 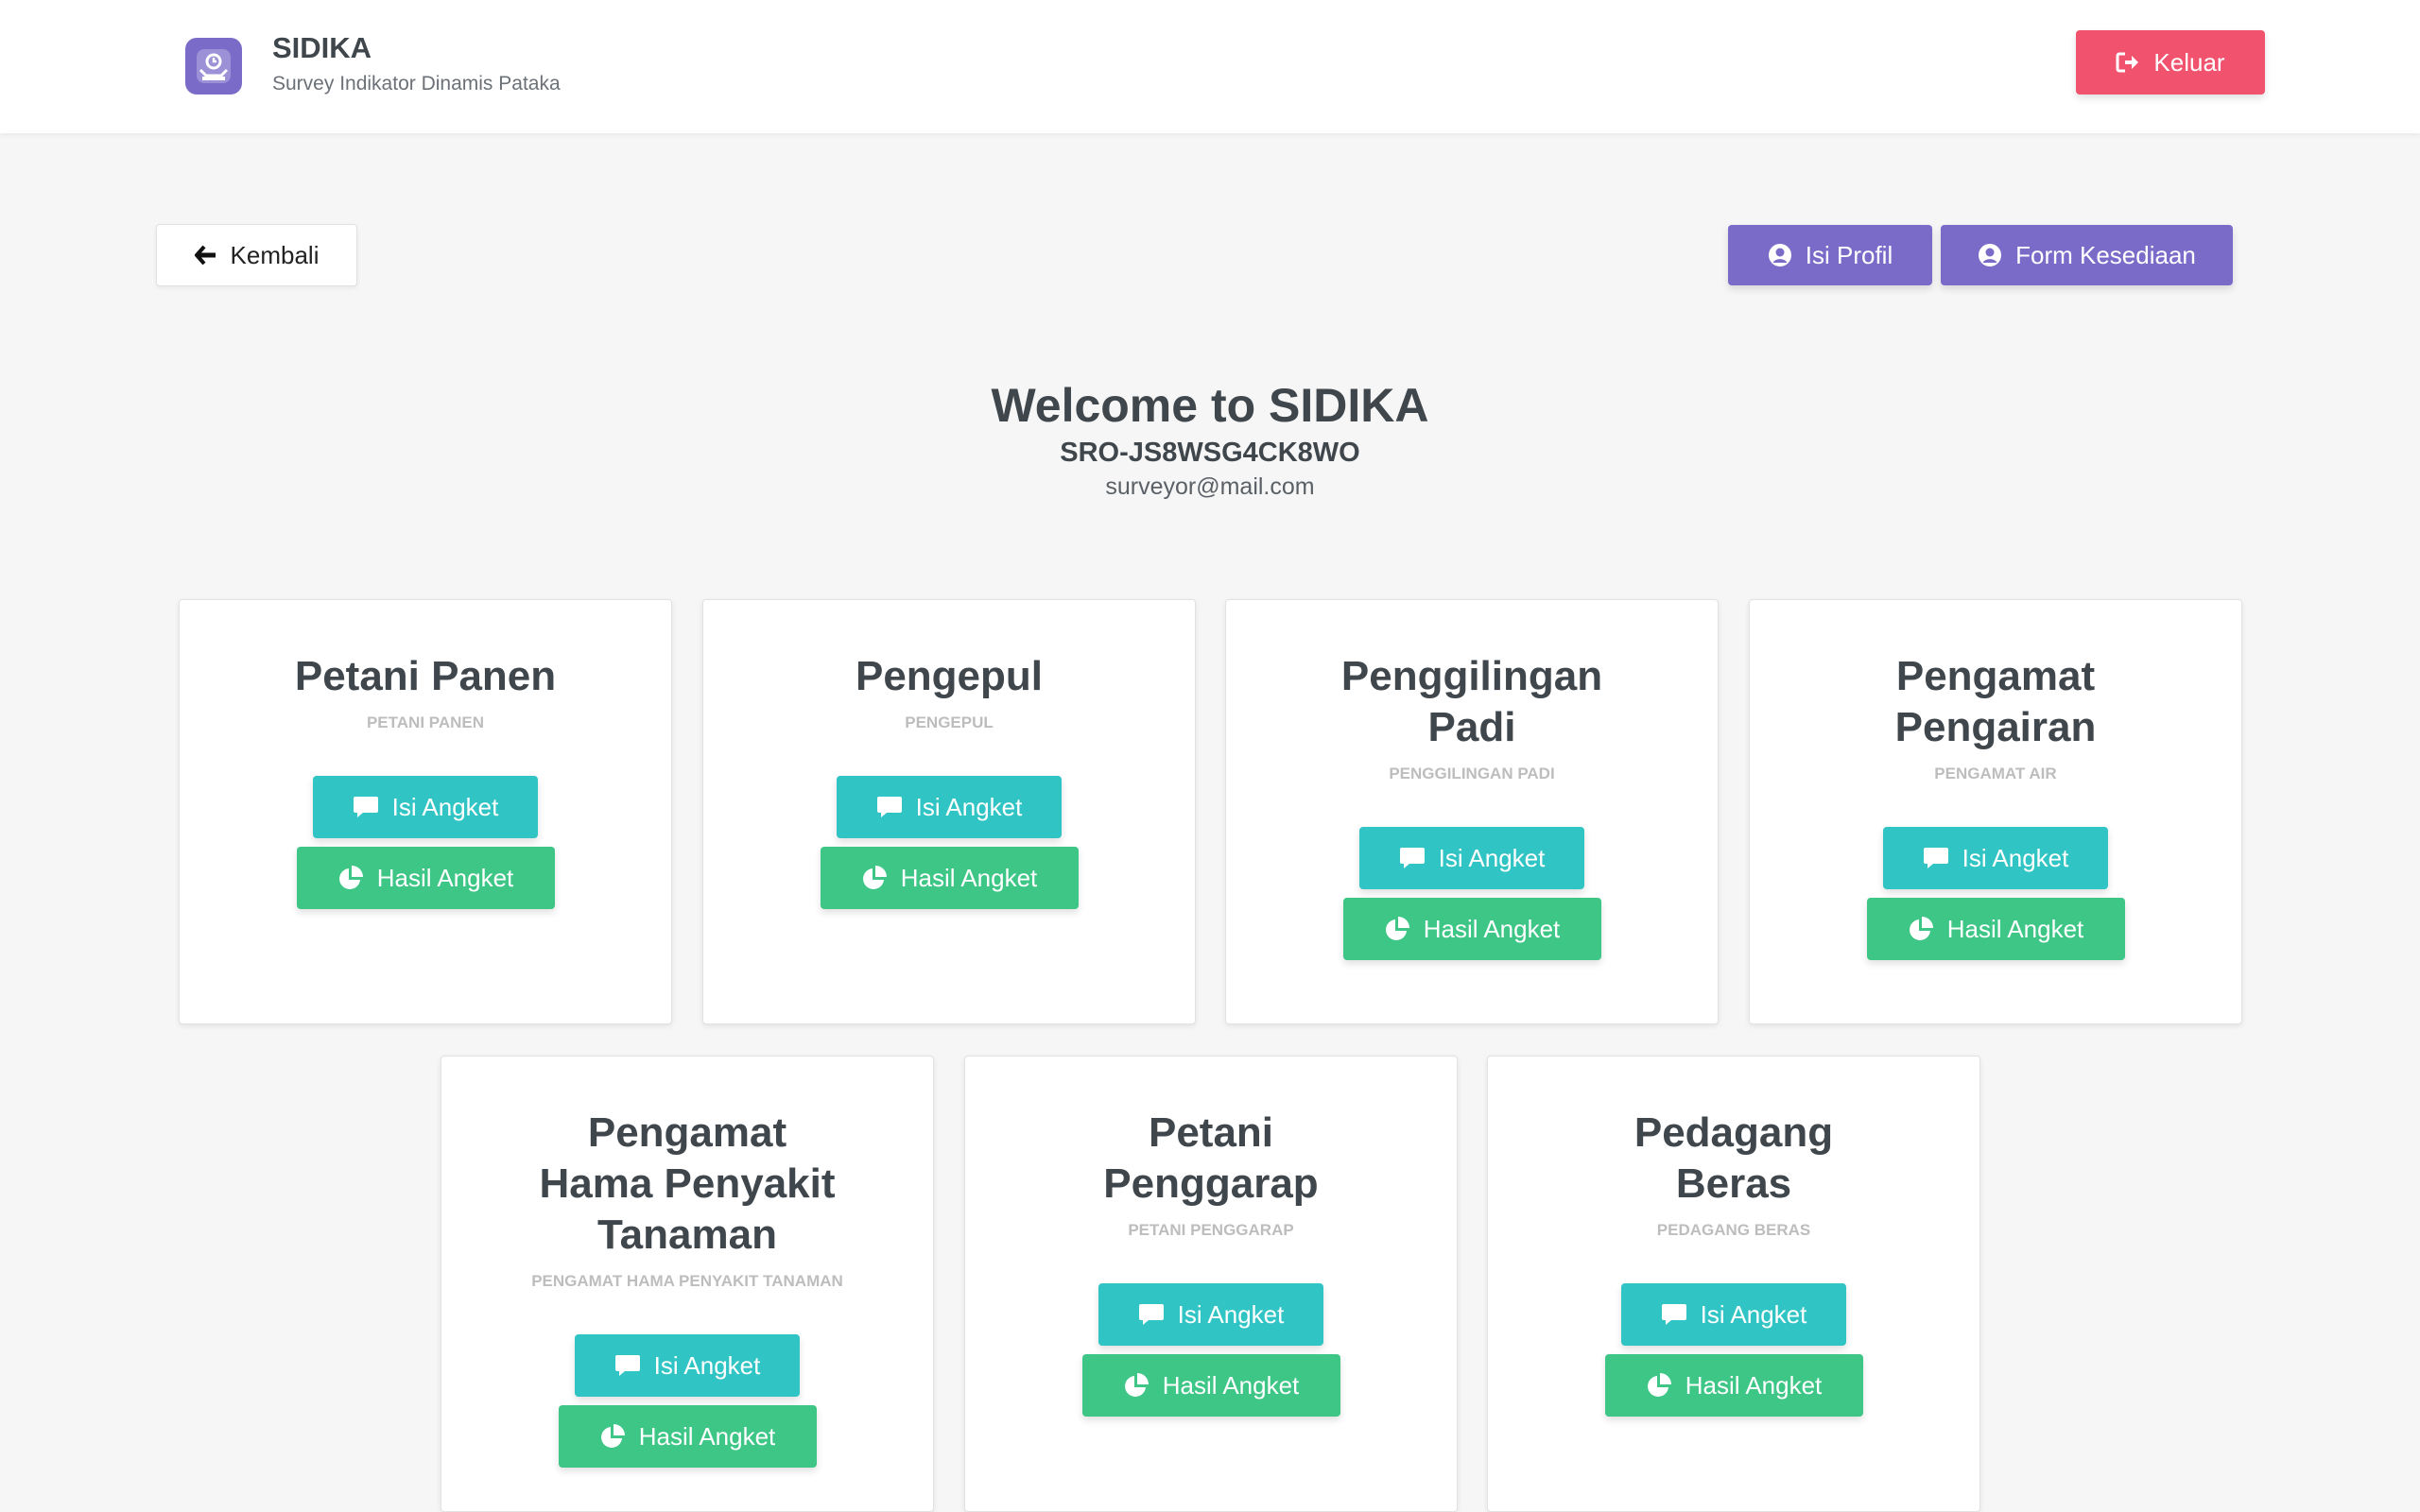 I want to click on card-title: Penggilingan Padi, so click(x=1471, y=701).